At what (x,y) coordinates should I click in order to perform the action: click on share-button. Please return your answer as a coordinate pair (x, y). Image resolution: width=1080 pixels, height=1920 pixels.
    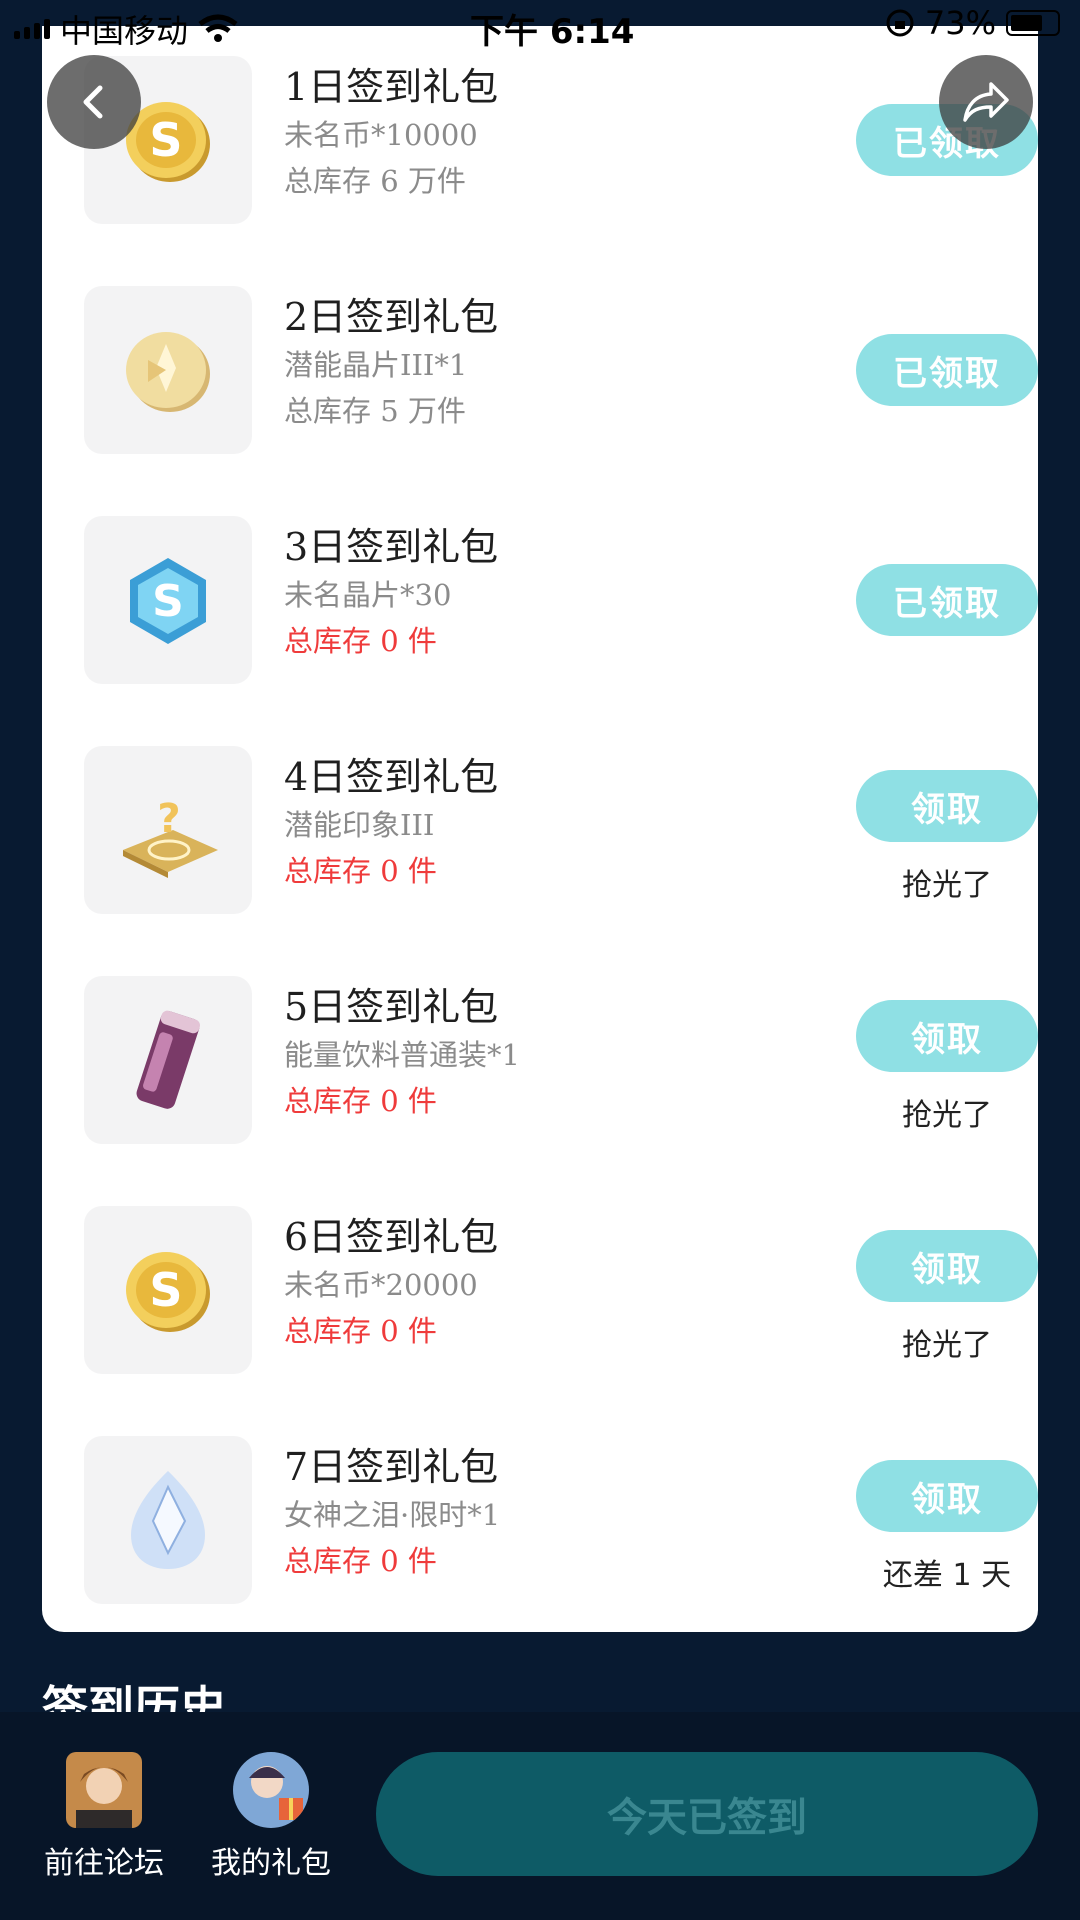
    Looking at the image, I should click on (986, 102).